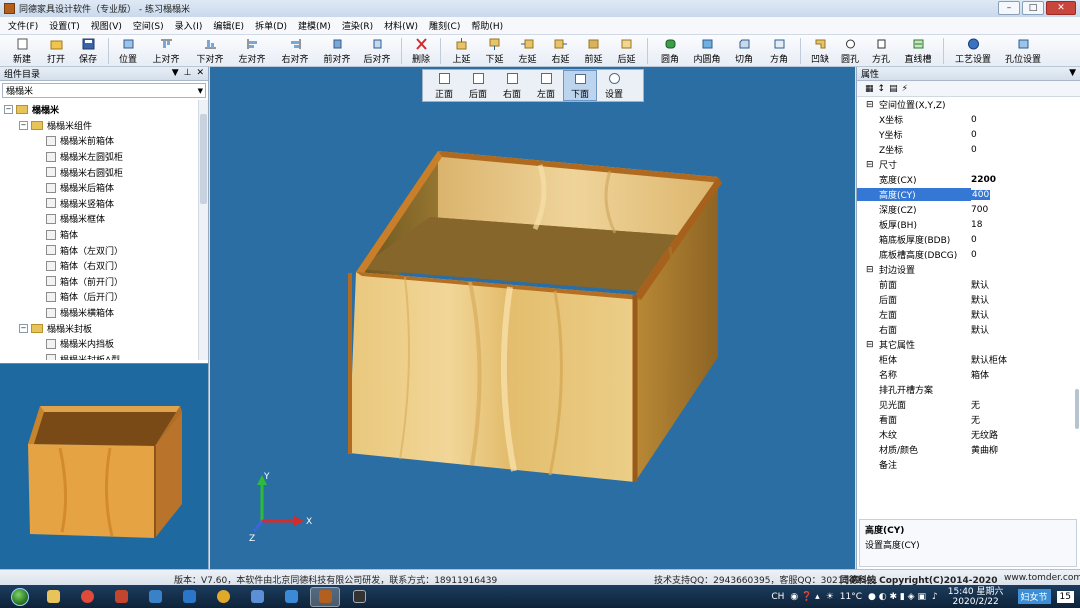 Image resolution: width=1080 pixels, height=608 pixels. What do you see at coordinates (968, 344) in the screenshot?
I see `property-category: ⊟ 其它属性` at bounding box center [968, 344].